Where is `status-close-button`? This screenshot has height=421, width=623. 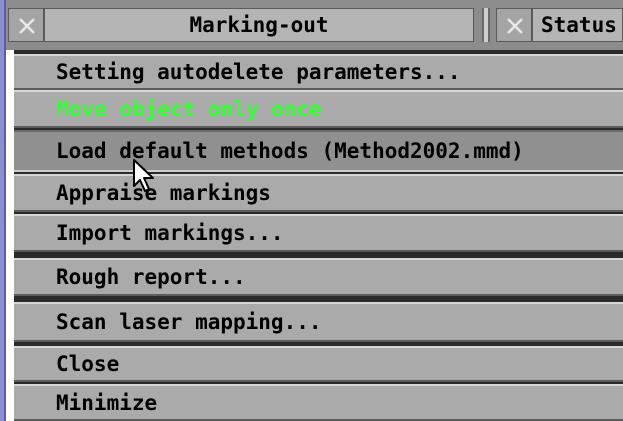 status-close-button is located at coordinates (514, 25).